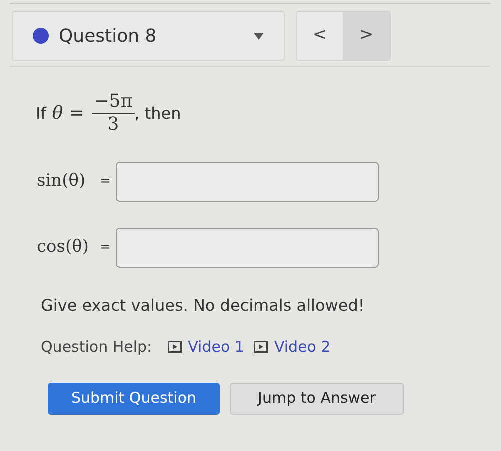 This screenshot has height=451, width=501. Describe the element at coordinates (317, 398) in the screenshot. I see `answer-button: Jump to Answer` at that location.